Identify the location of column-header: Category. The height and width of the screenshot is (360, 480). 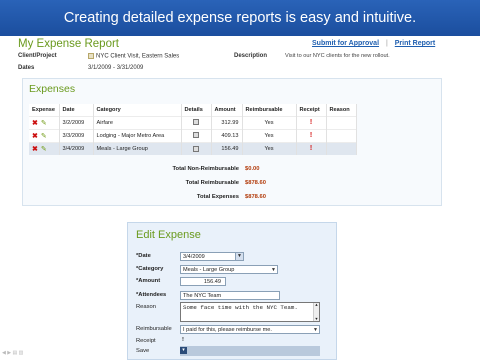
(137, 110).